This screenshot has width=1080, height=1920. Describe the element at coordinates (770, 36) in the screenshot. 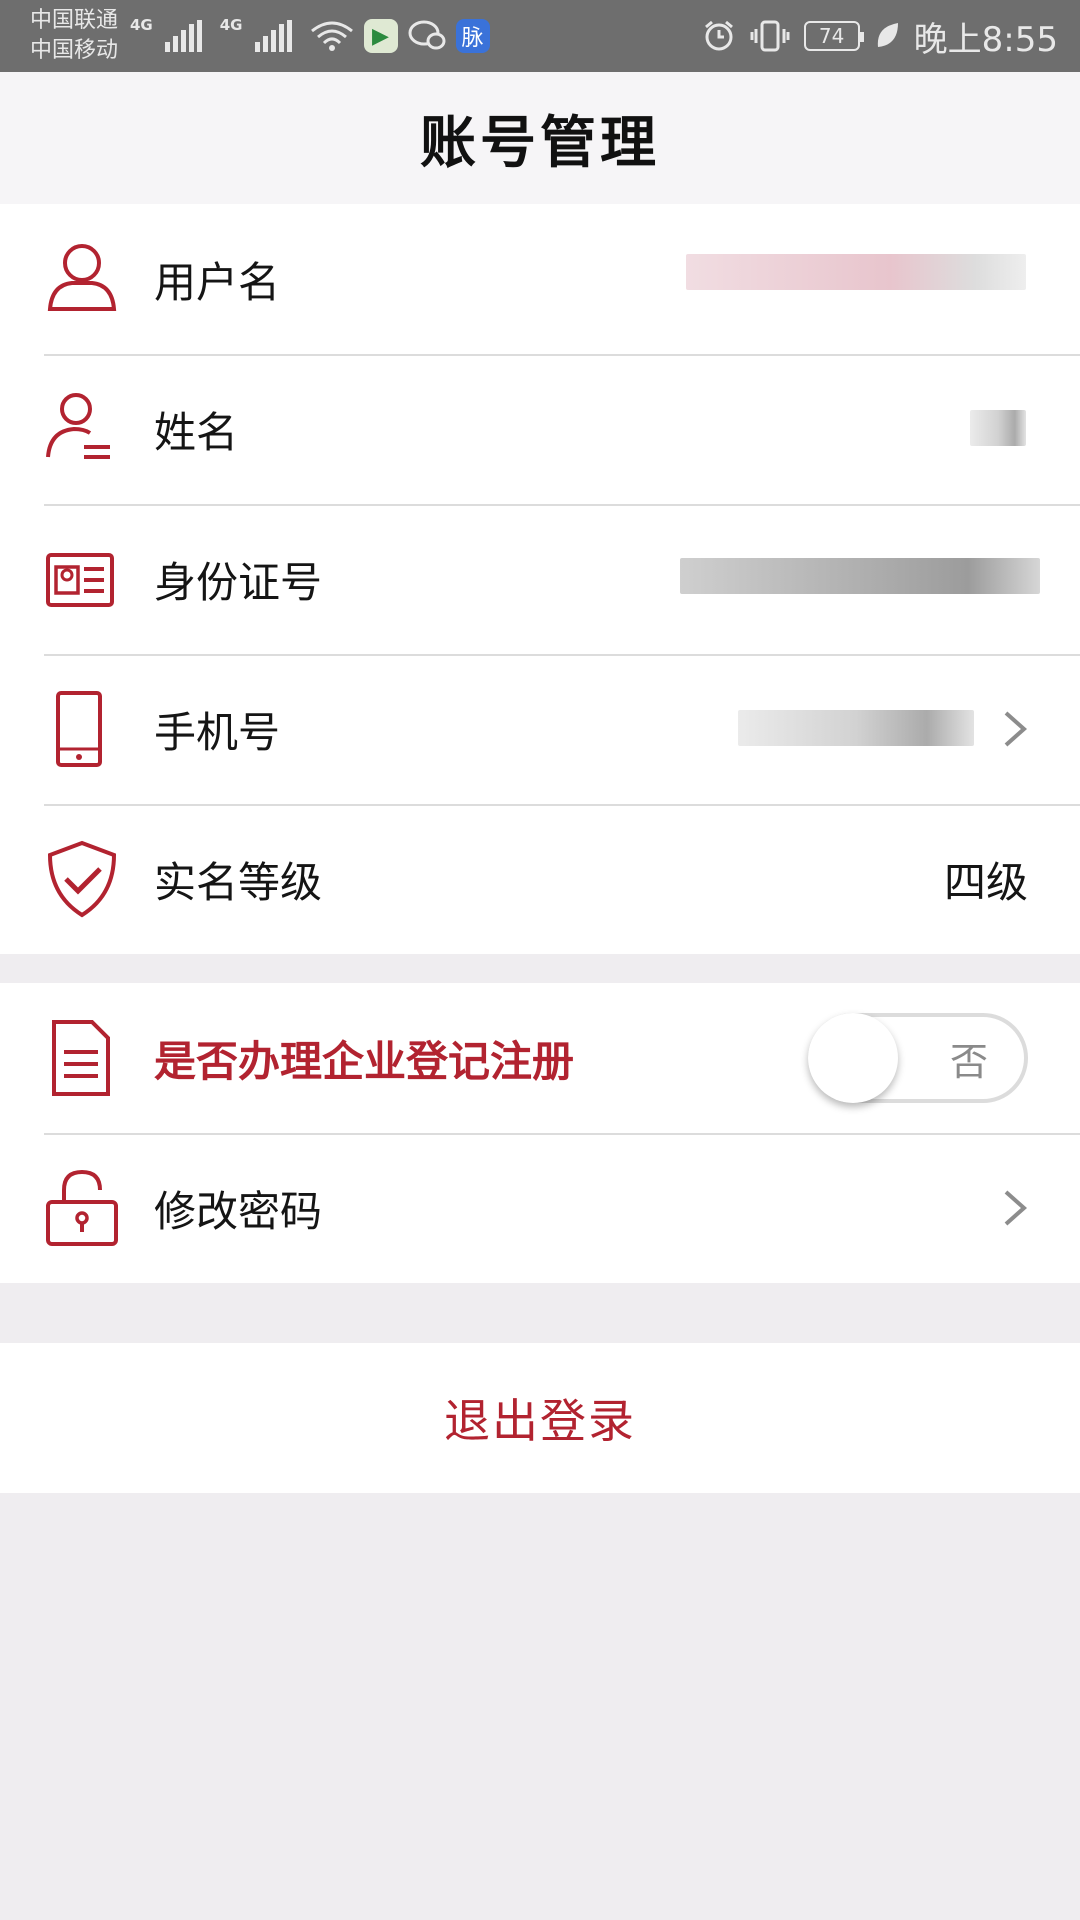

I see `vibrate-icon` at that location.